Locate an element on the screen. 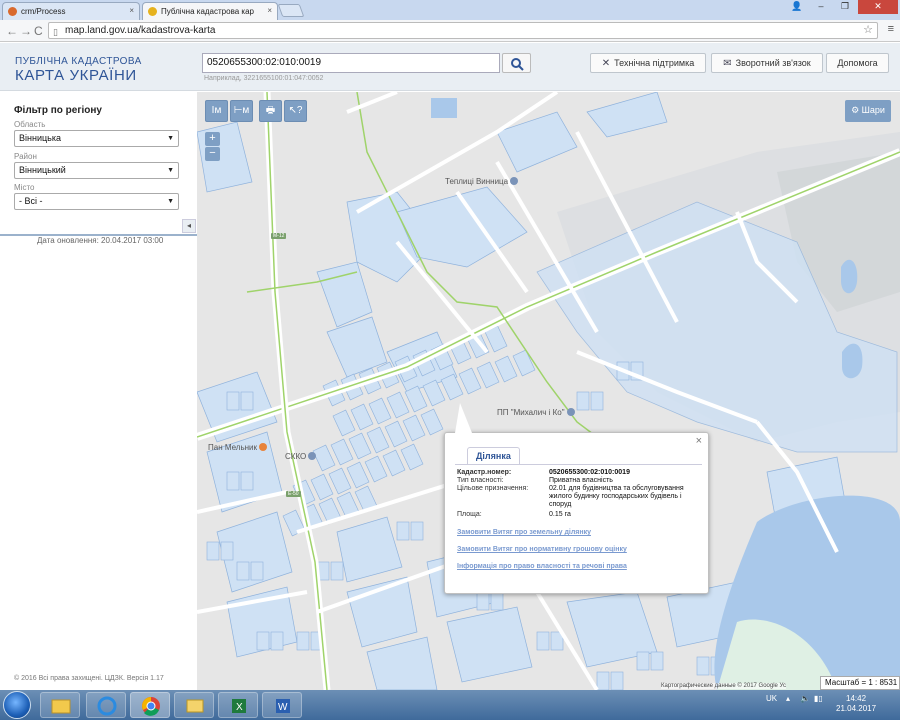 The height and width of the screenshot is (720, 900). brand-line-1: ПУБЛІЧНА КАДАСТРОВА is located at coordinates (78, 61).